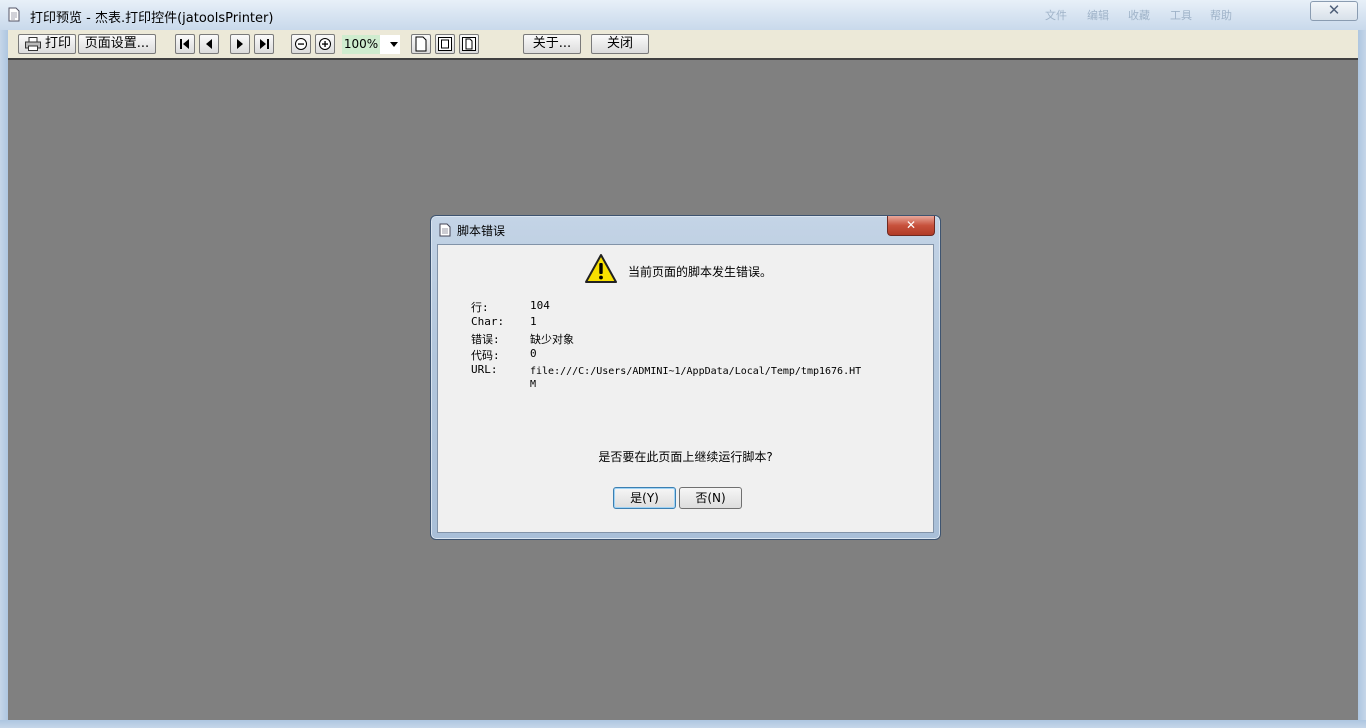  I want to click on print-button: 打印, so click(47, 44).